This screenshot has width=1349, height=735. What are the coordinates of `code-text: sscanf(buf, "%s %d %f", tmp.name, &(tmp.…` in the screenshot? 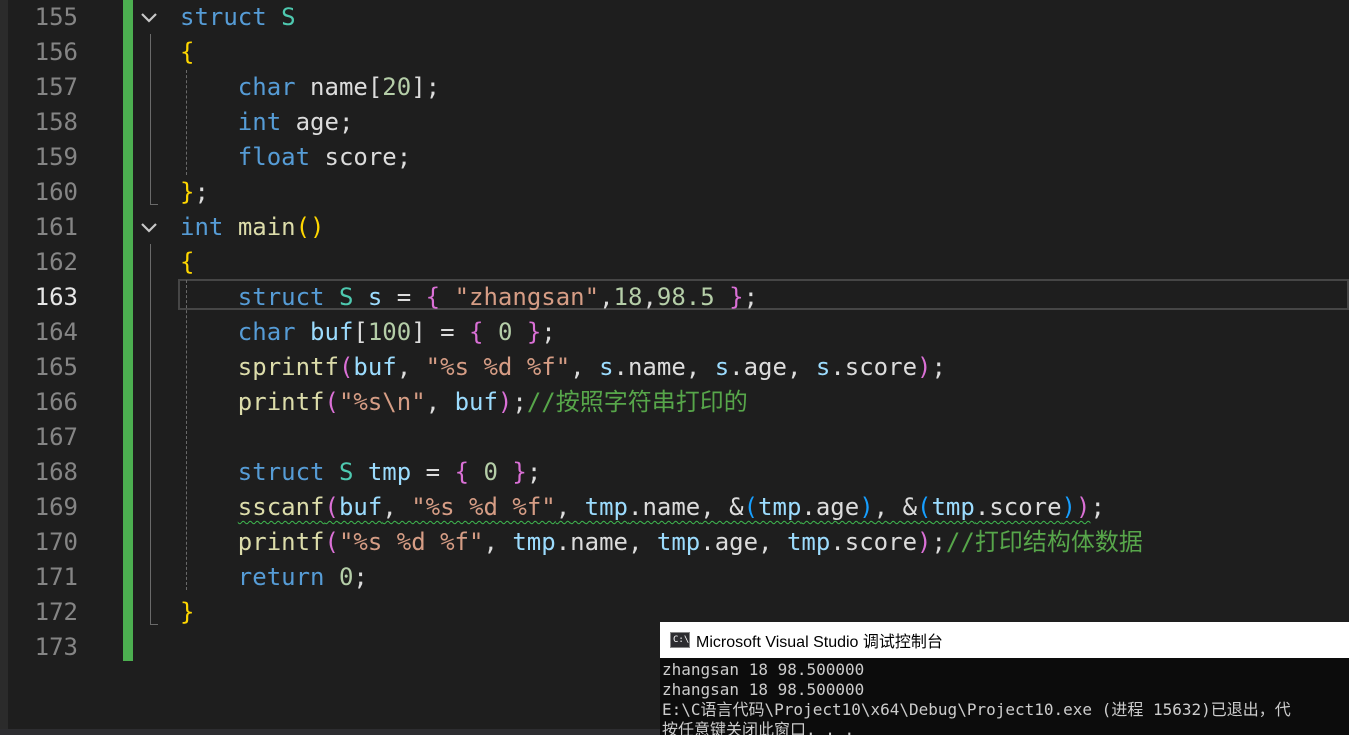 It's located at (671, 507).